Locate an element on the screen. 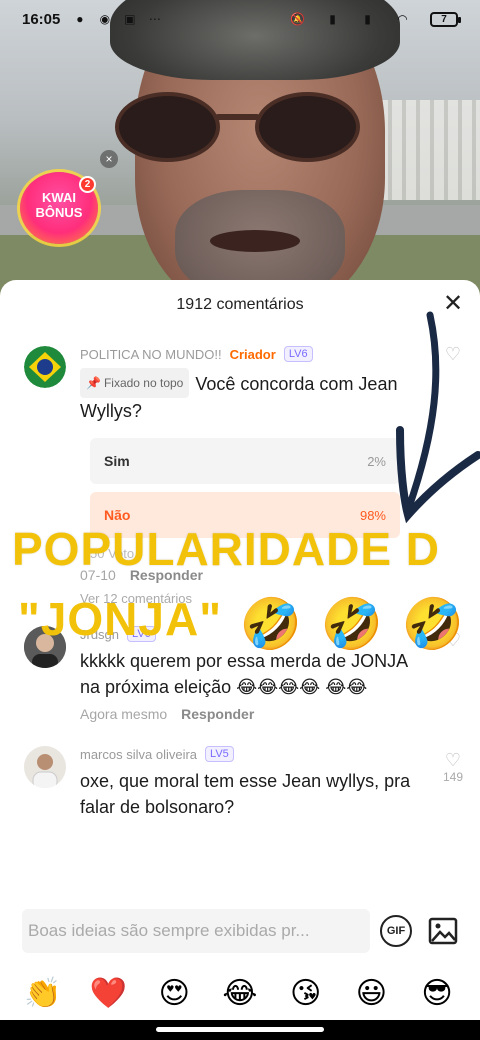  kwai-bonus-close-icon: × is located at coordinates (109, 159).